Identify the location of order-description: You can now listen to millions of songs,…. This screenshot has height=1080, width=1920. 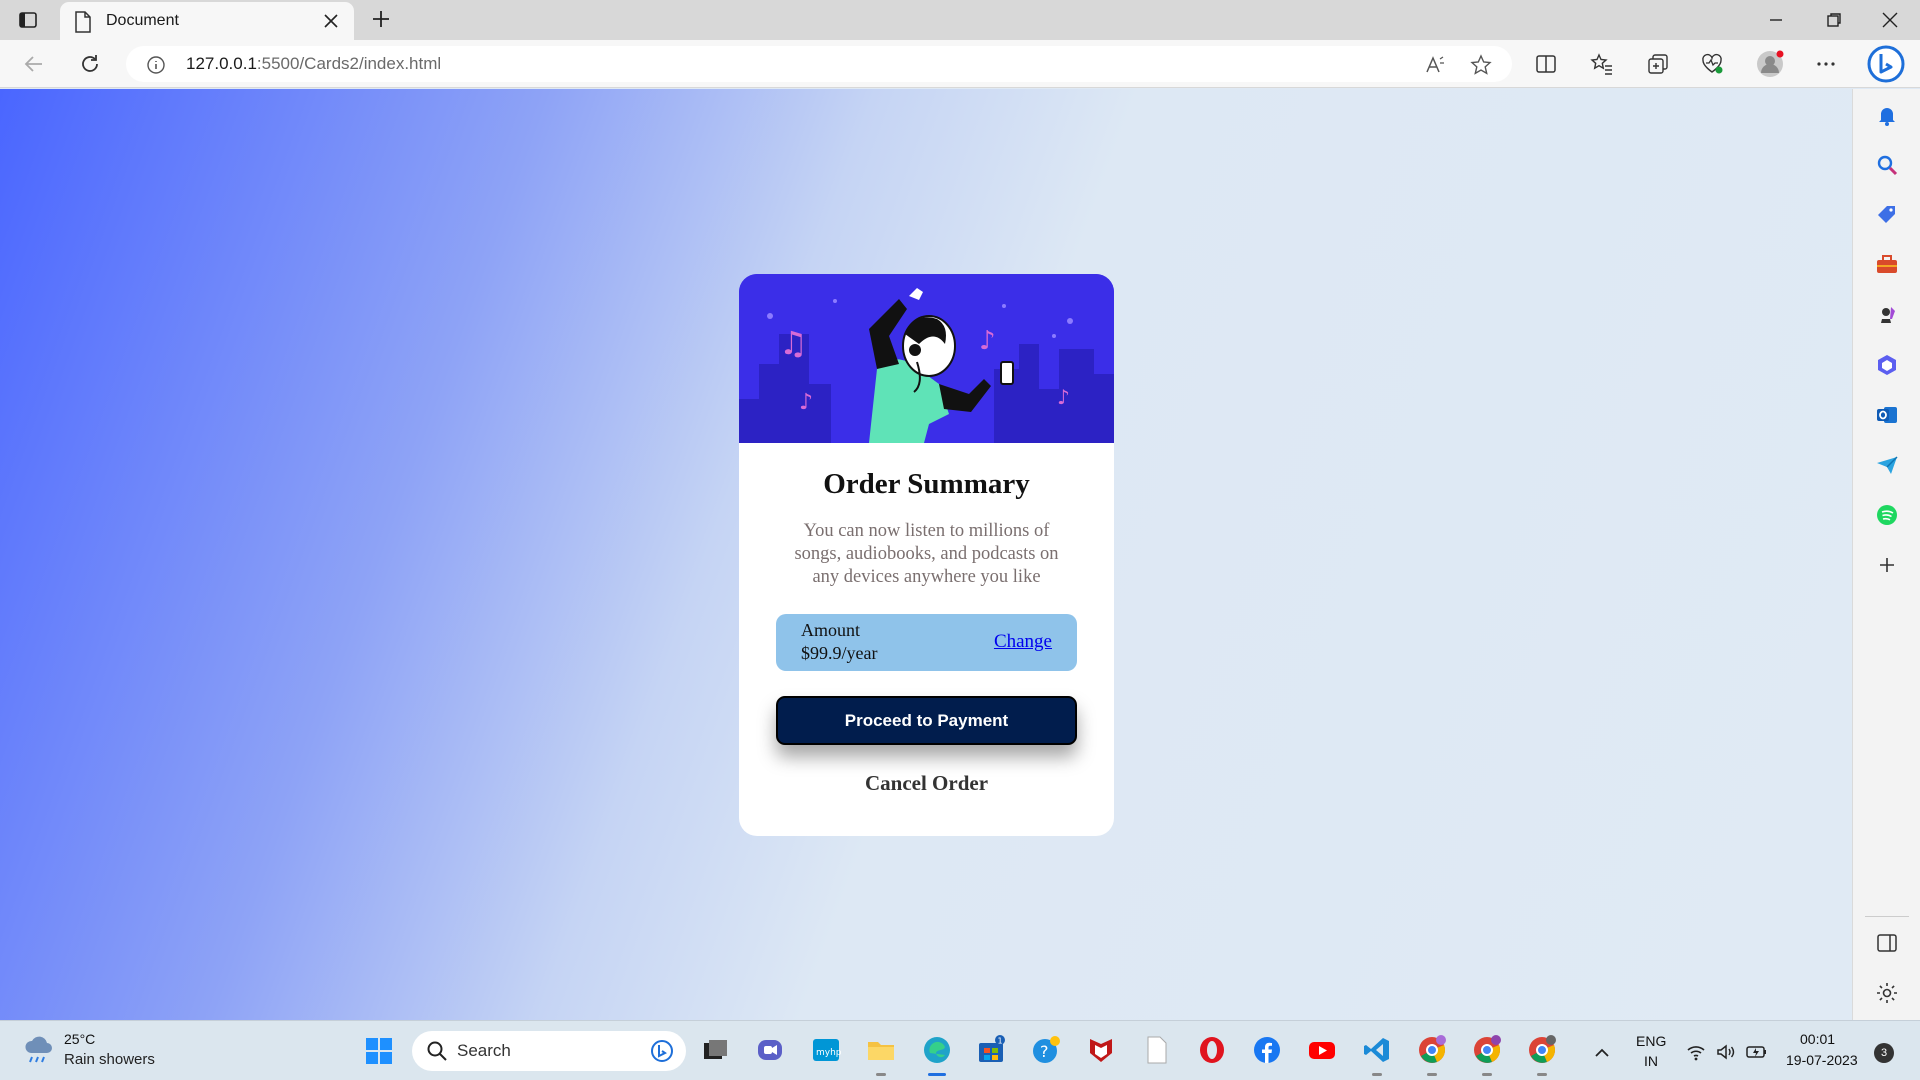
(926, 554).